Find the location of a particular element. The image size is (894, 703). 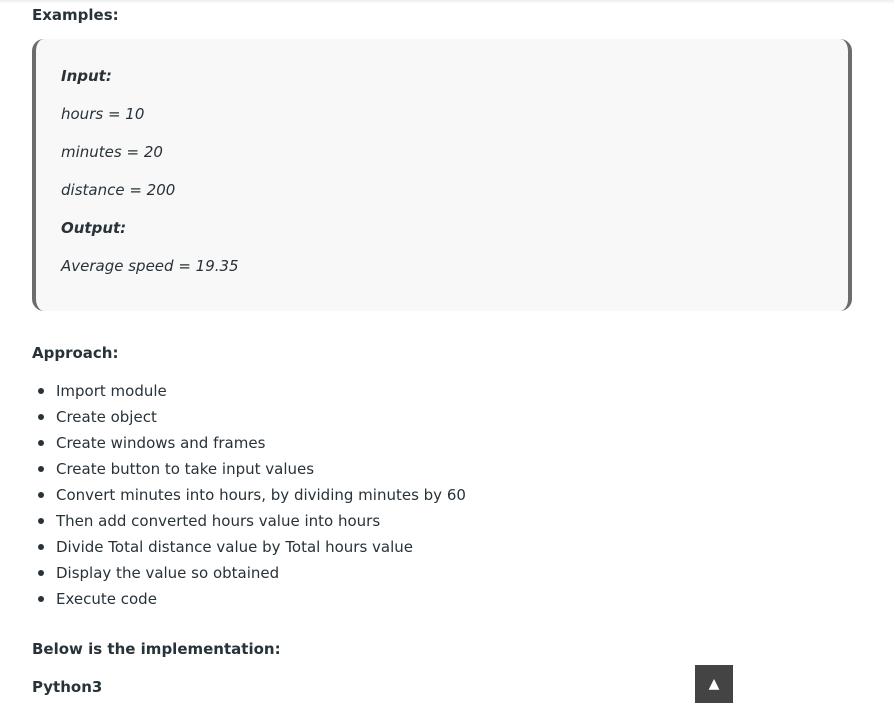

list-item: Display the value so obtained is located at coordinates (249, 575).